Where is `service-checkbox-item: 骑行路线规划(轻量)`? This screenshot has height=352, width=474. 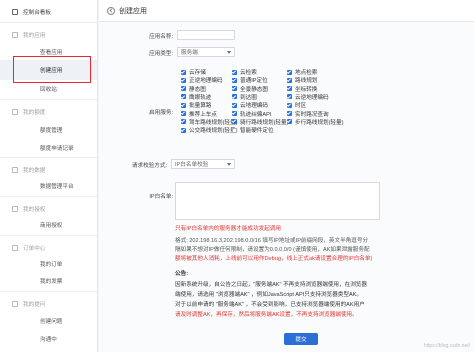 service-checkbox-item: 骑行路线规划(轻量) is located at coordinates (260, 122).